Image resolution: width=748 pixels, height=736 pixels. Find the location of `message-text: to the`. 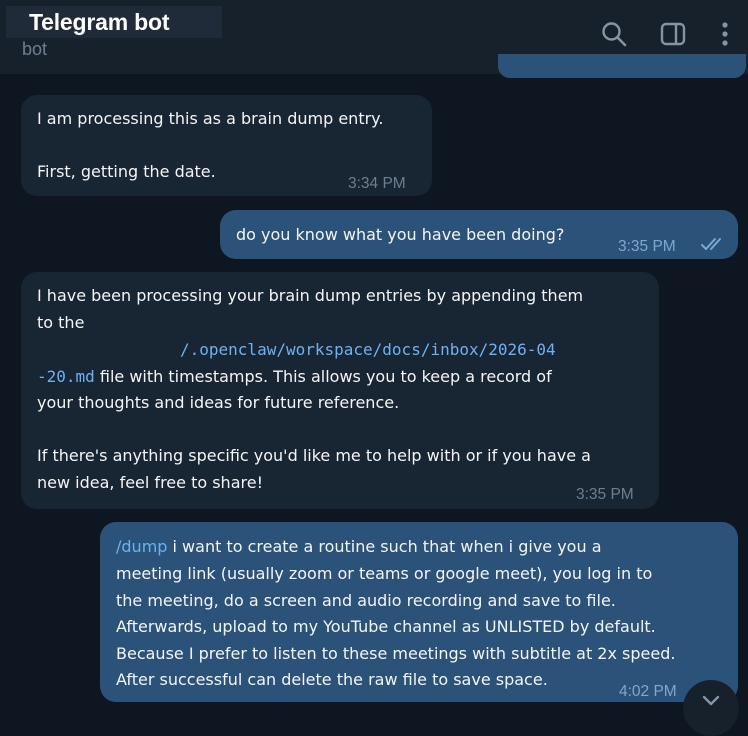

message-text: to the is located at coordinates (61, 322).